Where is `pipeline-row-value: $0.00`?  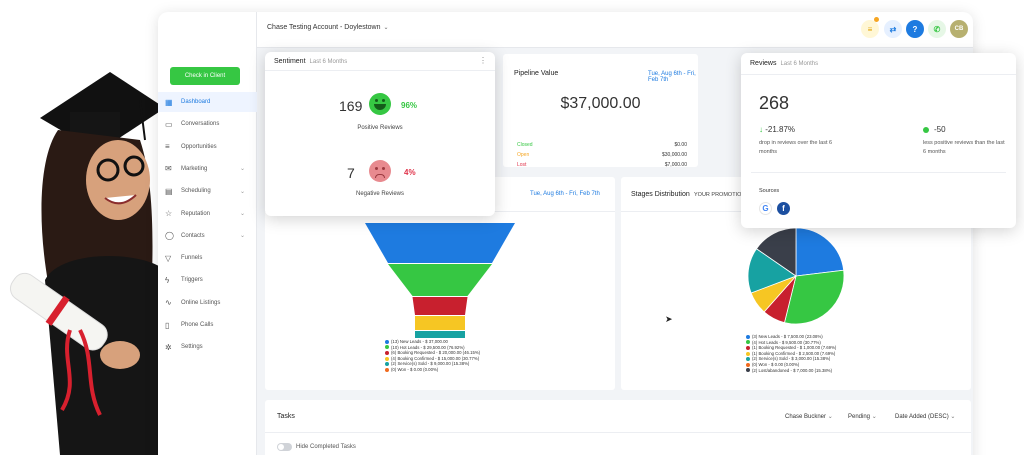
pipeline-row-value: $0.00 is located at coordinates (680, 145).